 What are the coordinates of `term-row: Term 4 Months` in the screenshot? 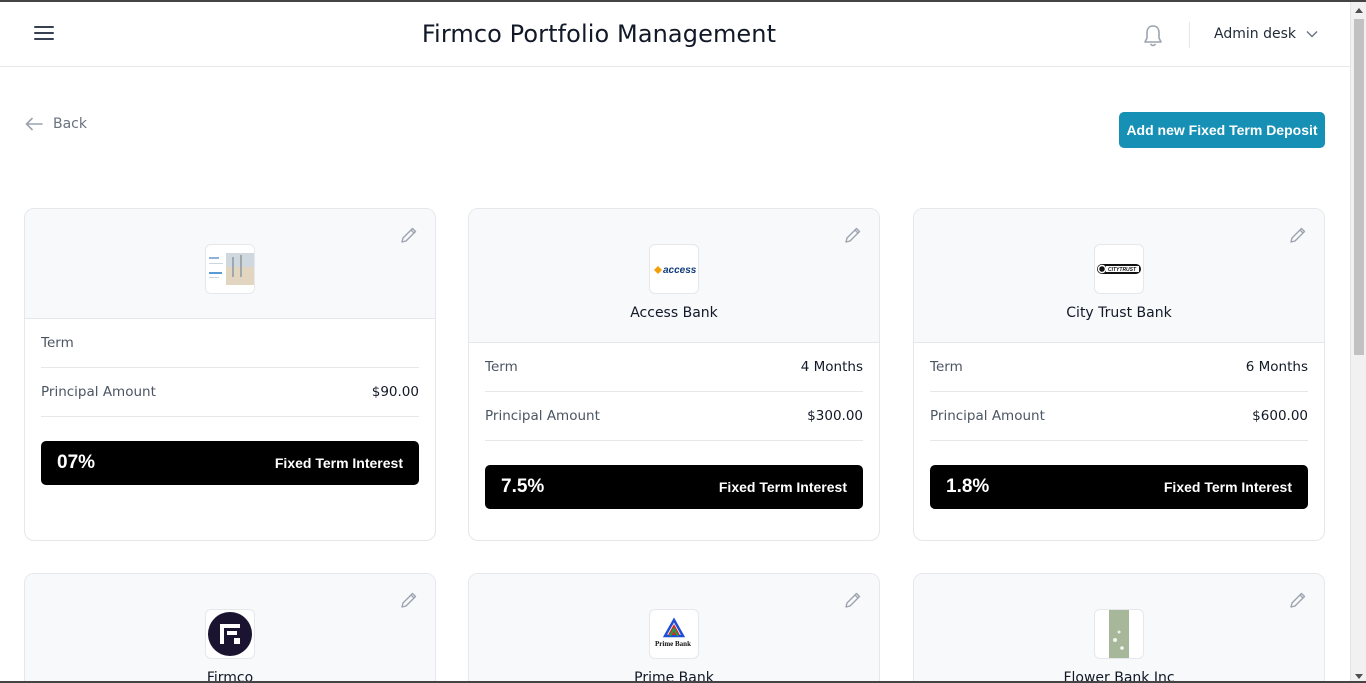 It's located at (674, 367).